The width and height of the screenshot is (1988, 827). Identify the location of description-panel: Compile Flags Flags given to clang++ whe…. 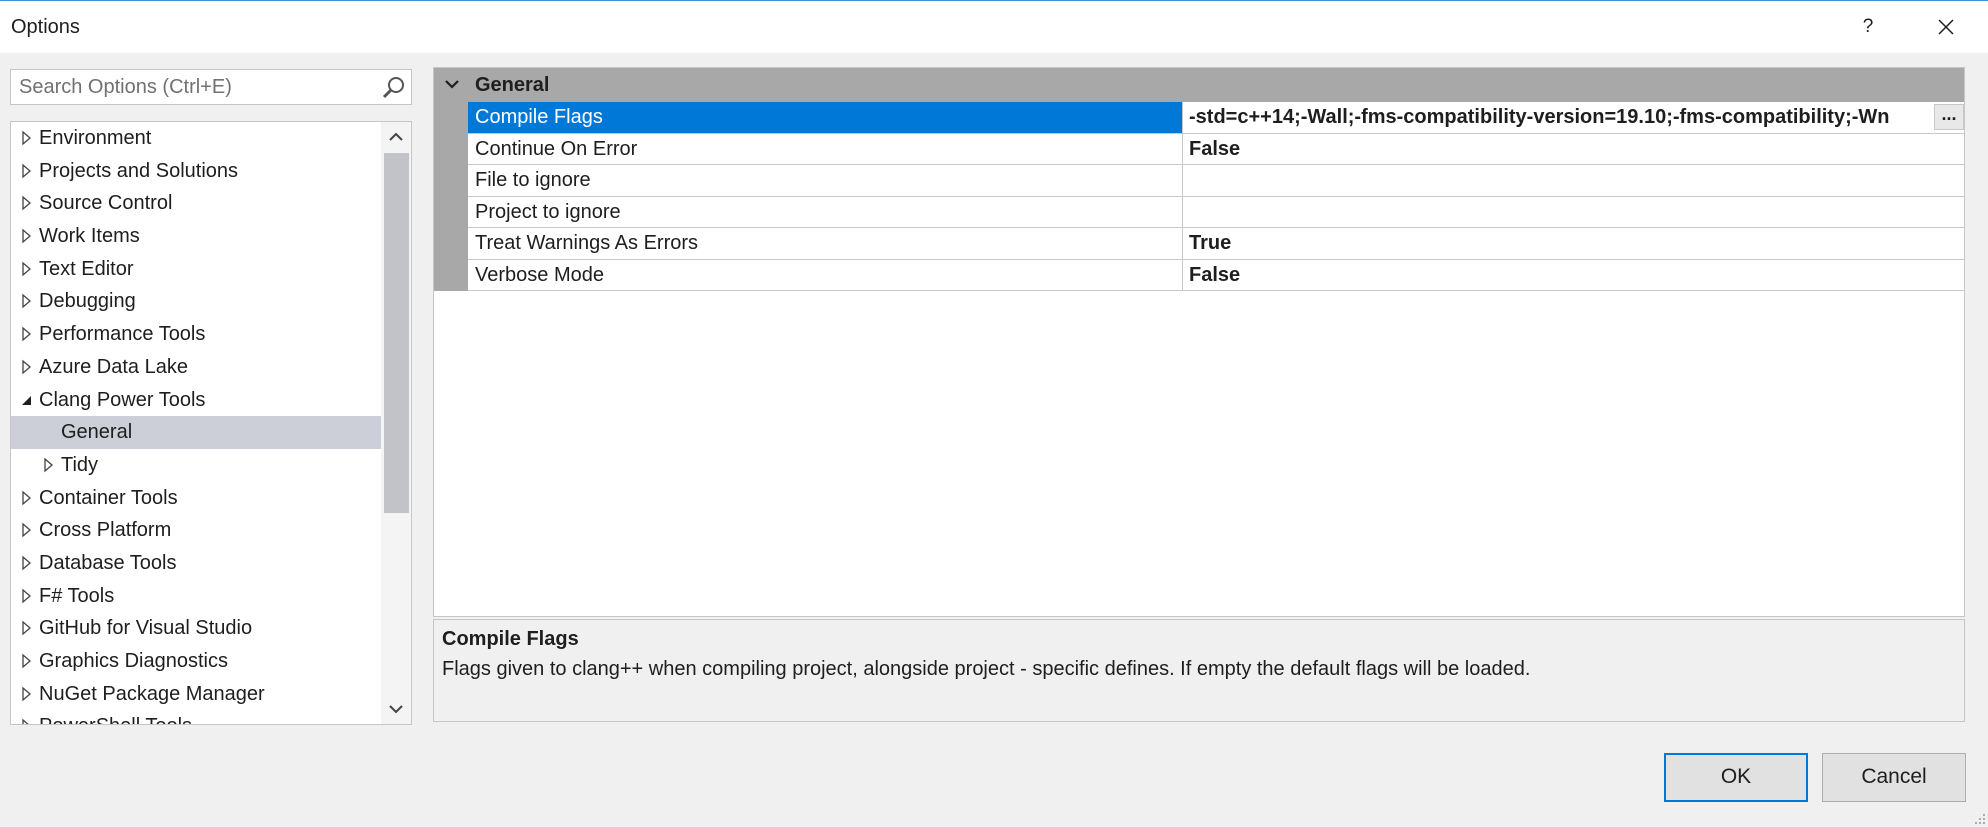
(1199, 670).